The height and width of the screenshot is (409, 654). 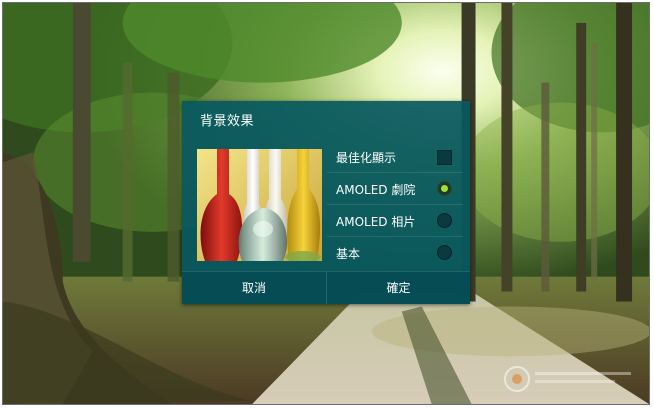 What do you see at coordinates (444, 252) in the screenshot?
I see `basic-radio` at bounding box center [444, 252].